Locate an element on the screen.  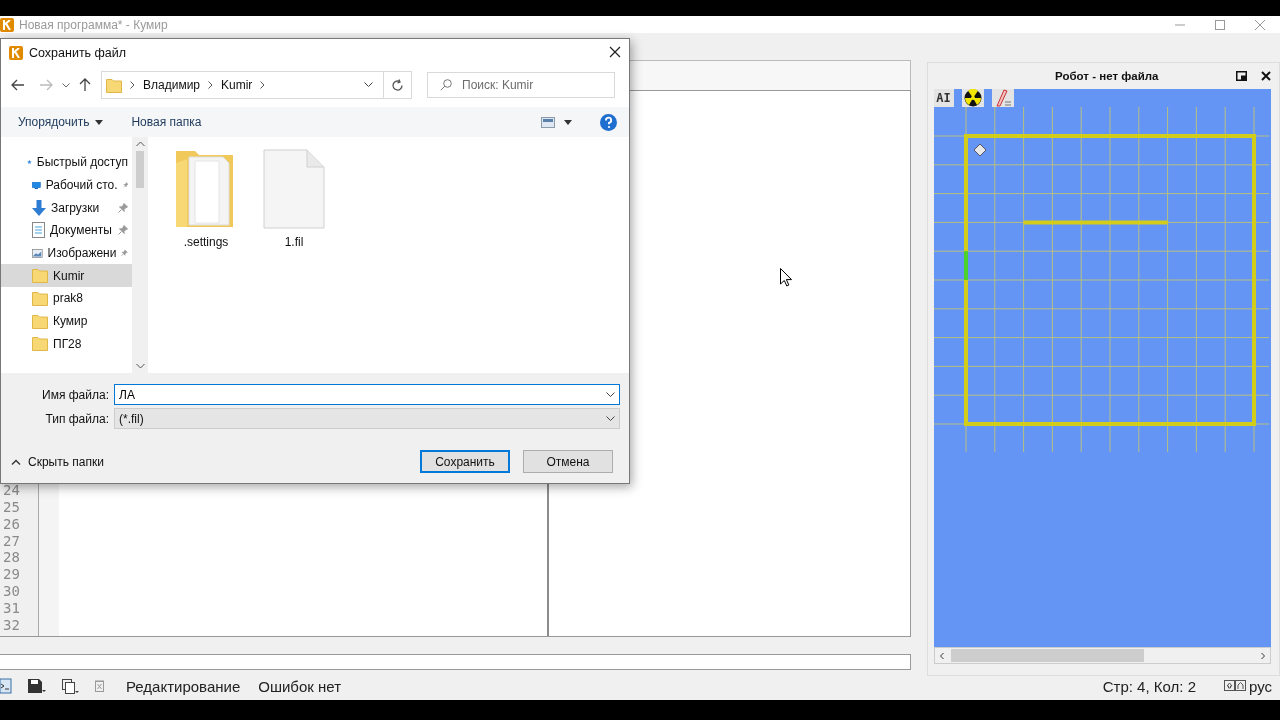
error-status: Ошибок нет is located at coordinates (300, 686).